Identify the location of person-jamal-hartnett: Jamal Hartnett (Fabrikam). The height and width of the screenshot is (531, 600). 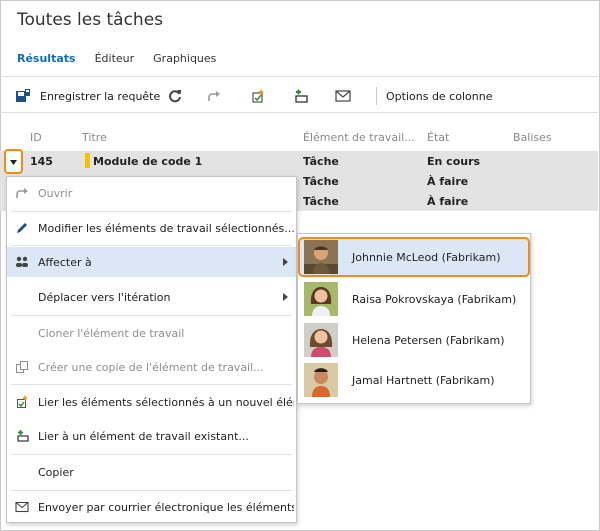
(414, 380).